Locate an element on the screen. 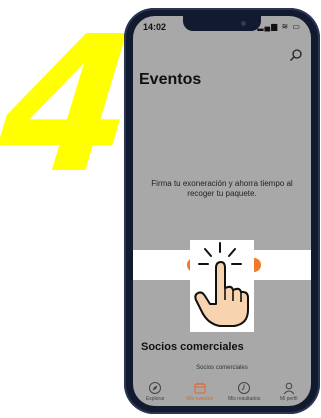 Image resolution: width=321 pixels, height=418 pixels. tab-mis-resultados: Mis resultados is located at coordinates (244, 391).